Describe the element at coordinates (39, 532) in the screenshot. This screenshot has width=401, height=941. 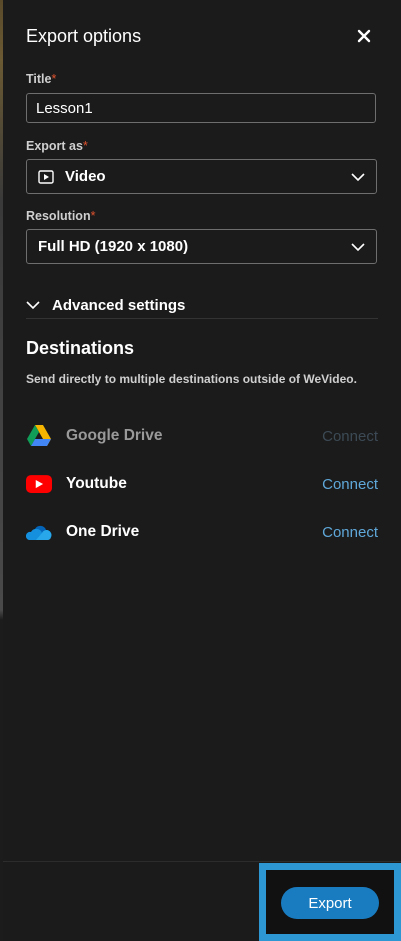
I see `onedrive-icon` at that location.